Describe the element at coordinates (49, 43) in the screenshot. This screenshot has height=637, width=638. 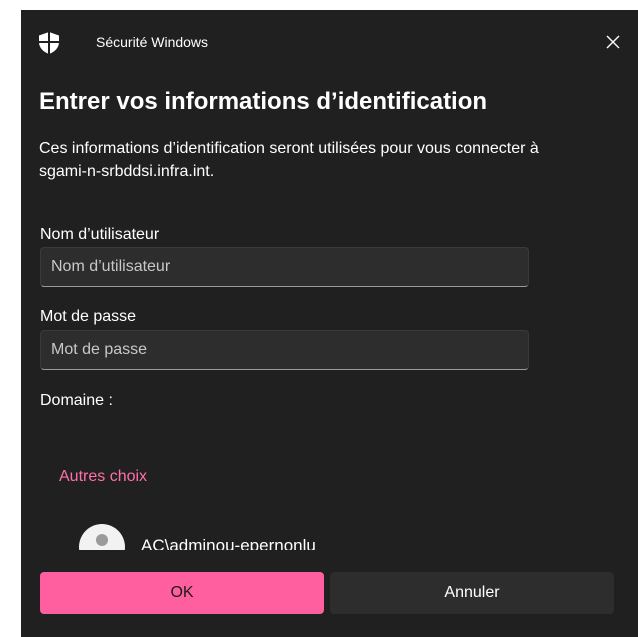
I see `shield-icon` at that location.